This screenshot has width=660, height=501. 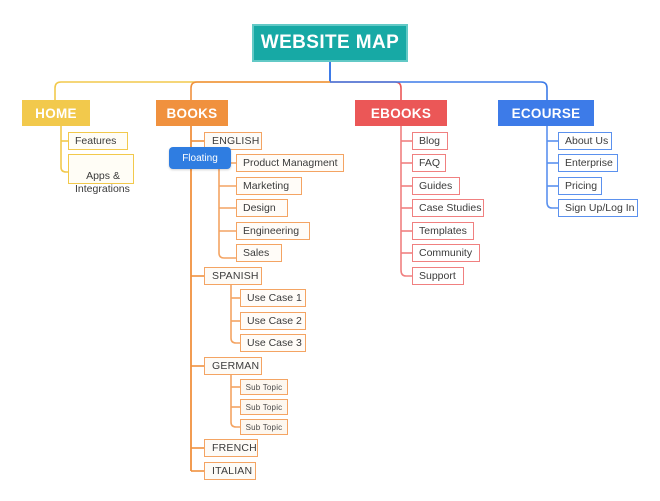 I want to click on category-label-ecourse: ECOURSE, so click(x=546, y=113).